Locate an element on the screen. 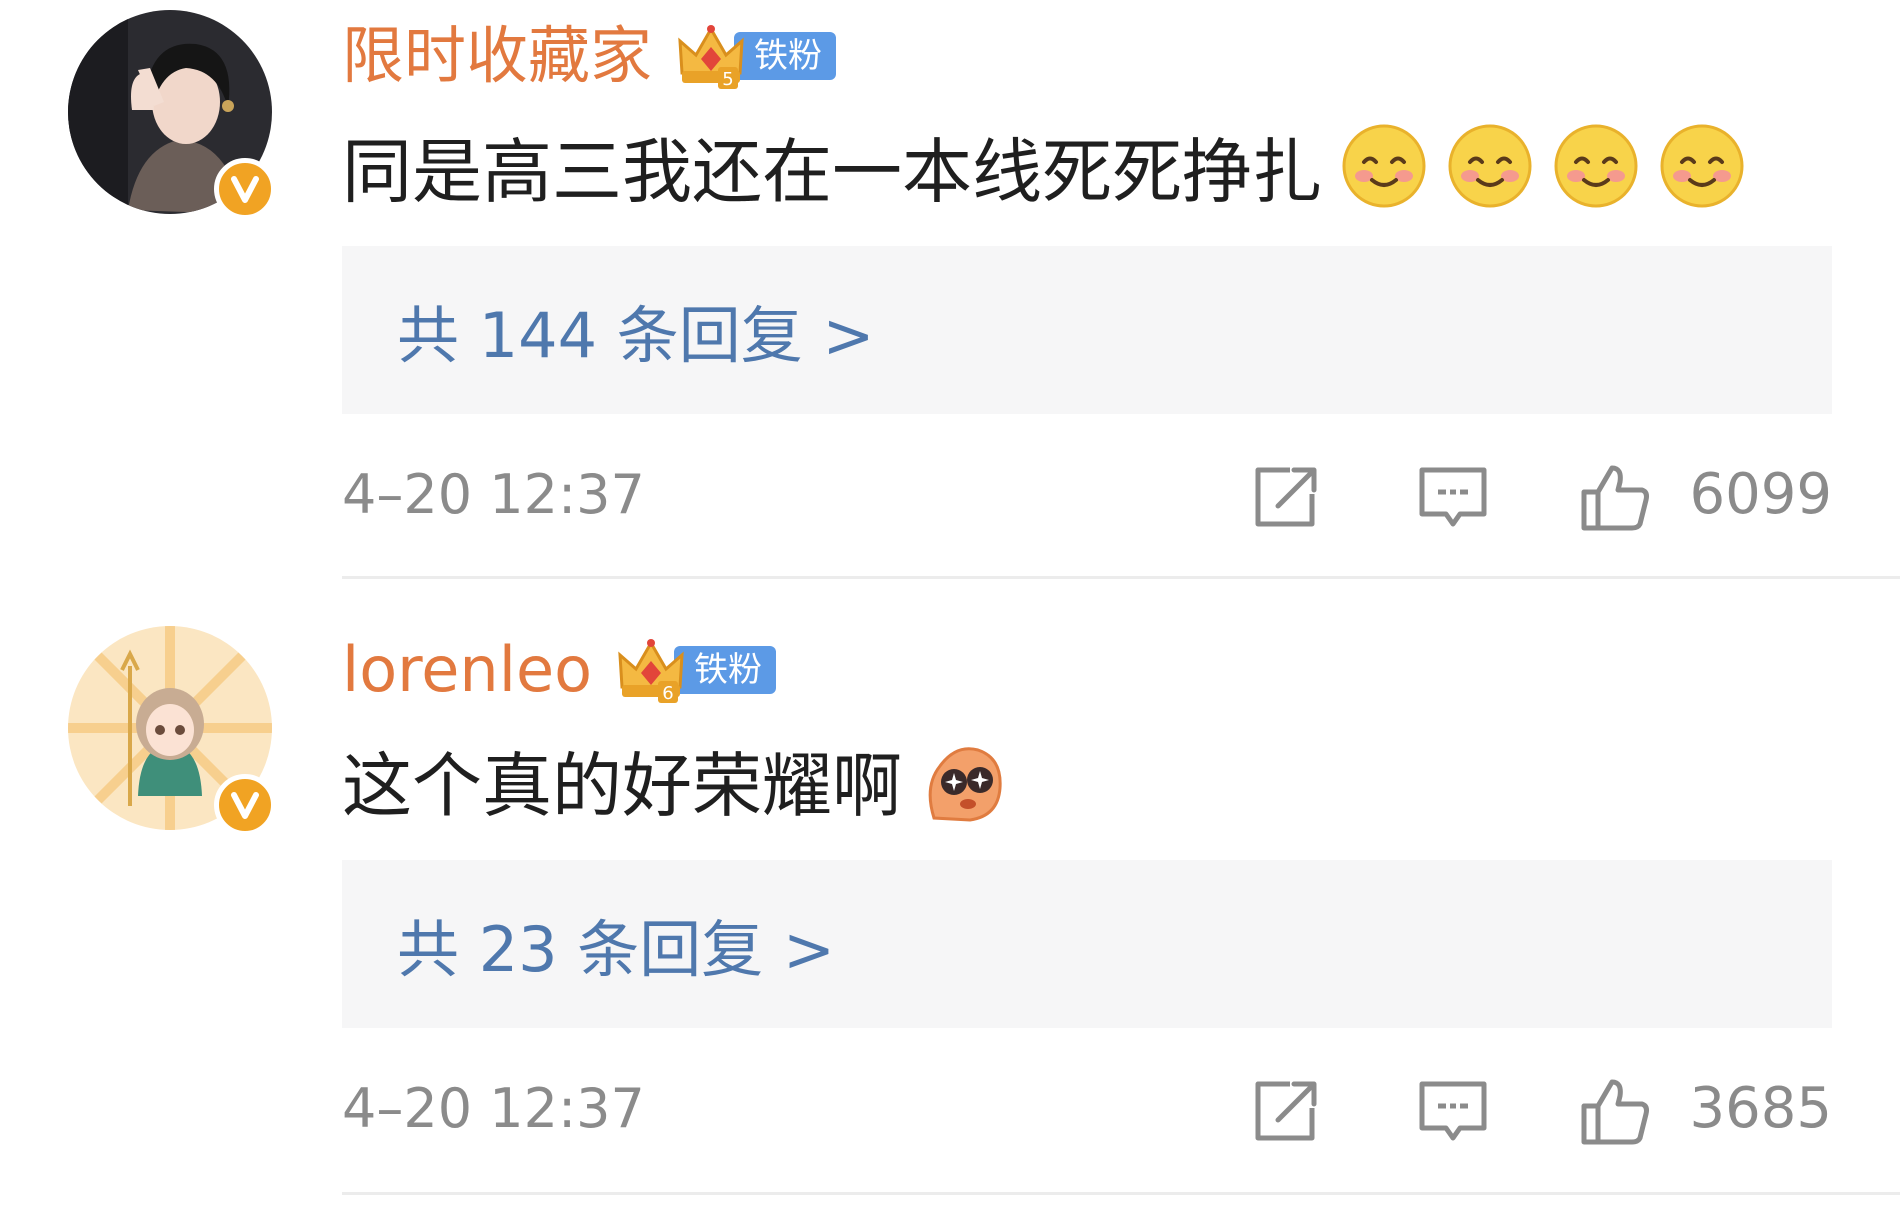 The width and height of the screenshot is (1900, 1228). comment-text: 同是高三我还在一本线死死挣扎 is located at coordinates (1044, 166).